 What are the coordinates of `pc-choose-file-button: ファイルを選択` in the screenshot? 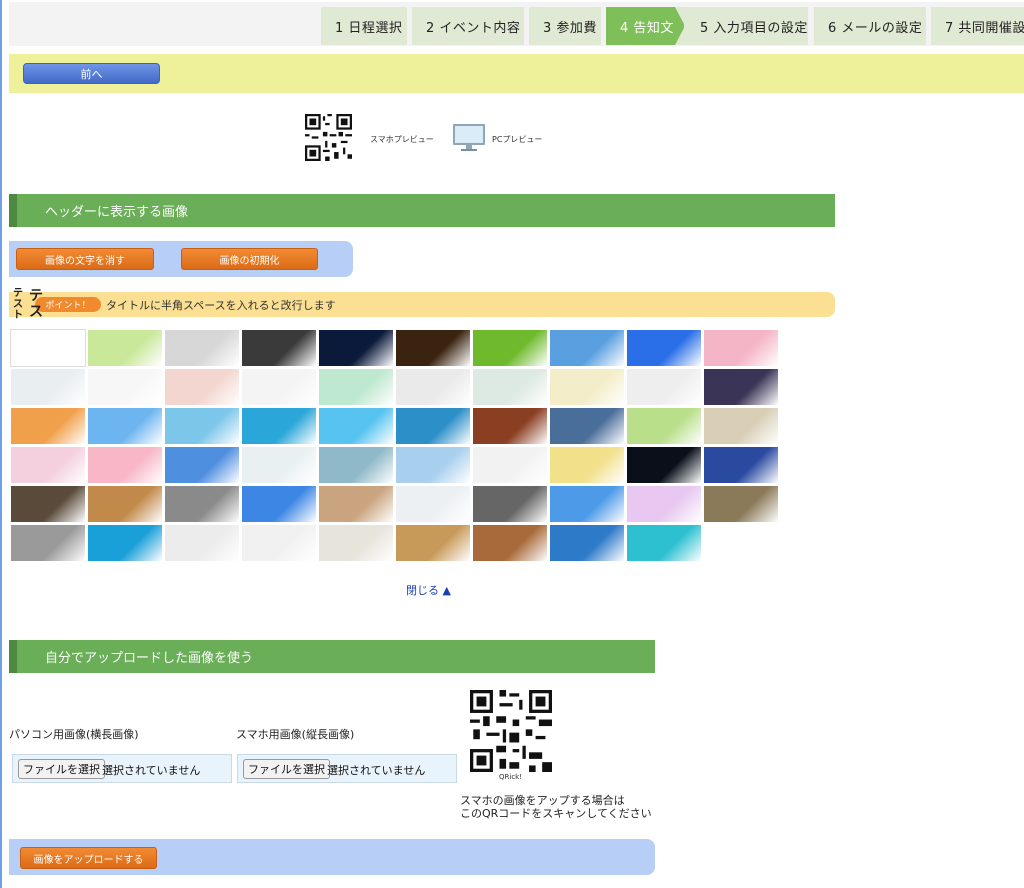 It's located at (61, 769).